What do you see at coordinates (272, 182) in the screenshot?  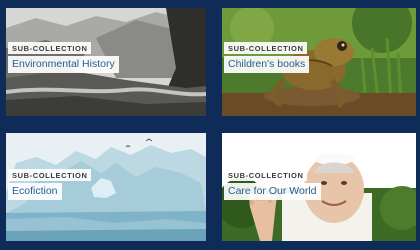 I see `card-label: SUB-COLLECTION Care for Our World` at bounding box center [272, 182].